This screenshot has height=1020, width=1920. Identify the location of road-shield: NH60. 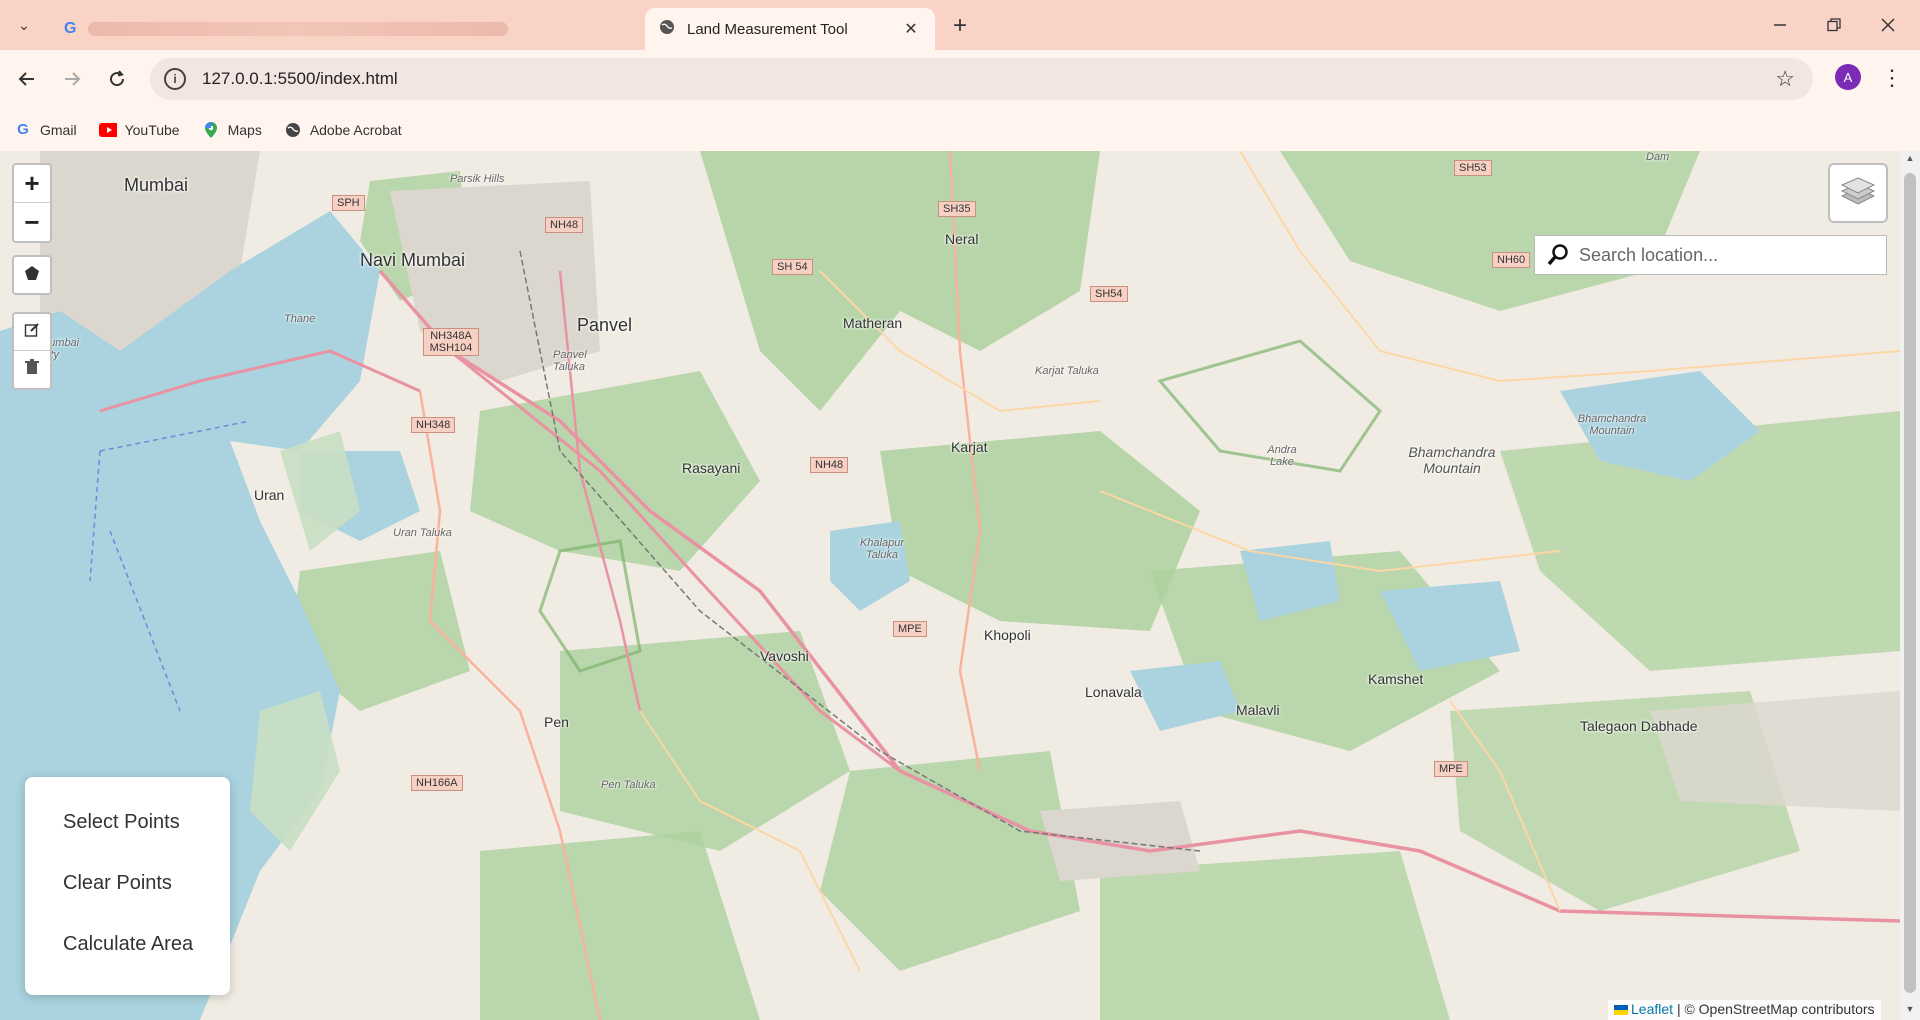
(1511, 260).